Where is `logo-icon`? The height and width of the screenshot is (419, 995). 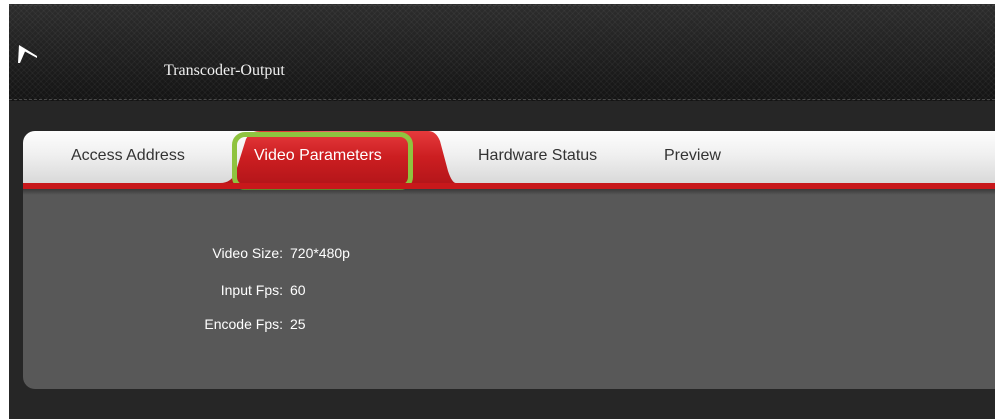 logo-icon is located at coordinates (28, 54).